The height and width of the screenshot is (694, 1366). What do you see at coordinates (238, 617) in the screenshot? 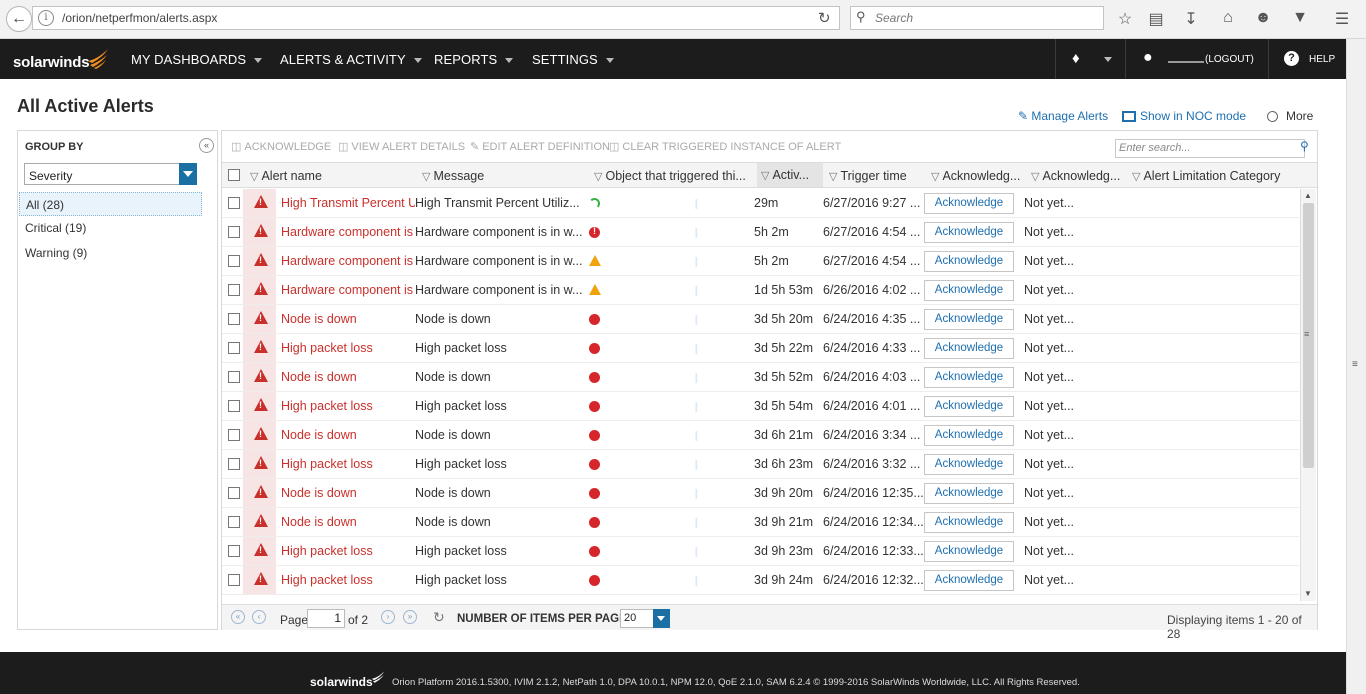
I see `first-page-icon: «` at bounding box center [238, 617].